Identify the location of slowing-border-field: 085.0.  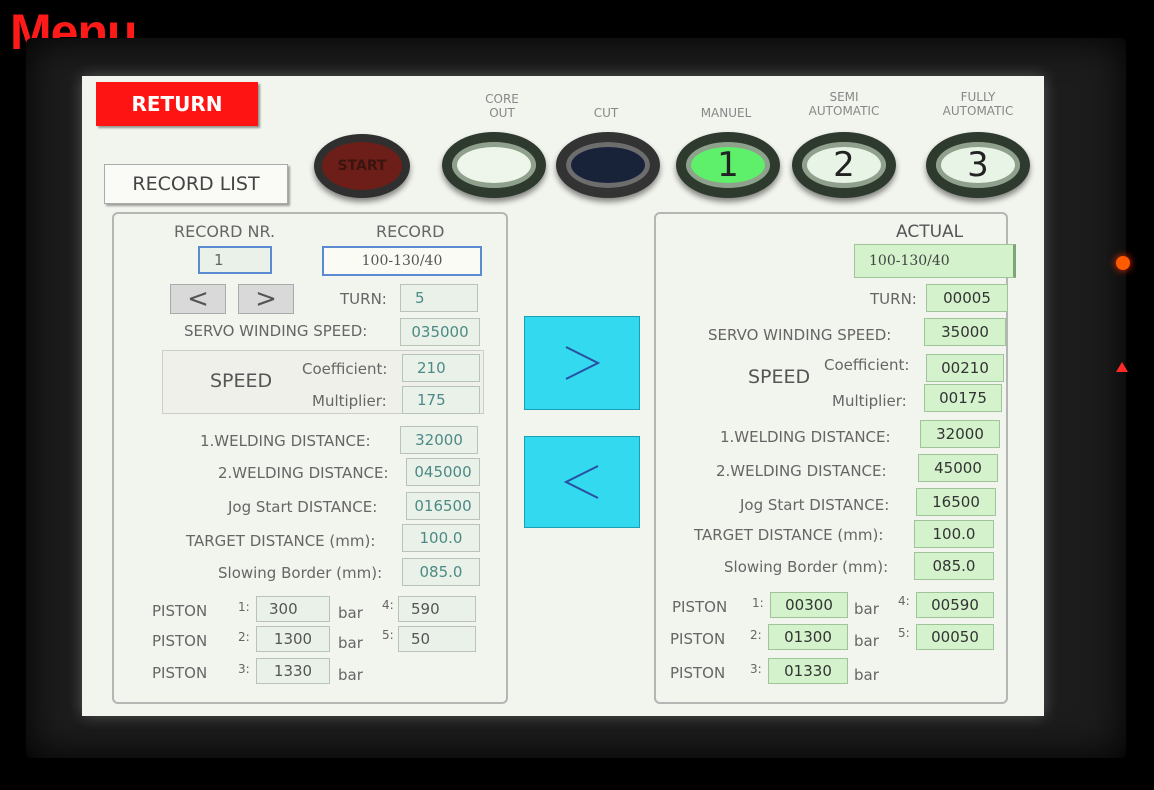
(441, 572).